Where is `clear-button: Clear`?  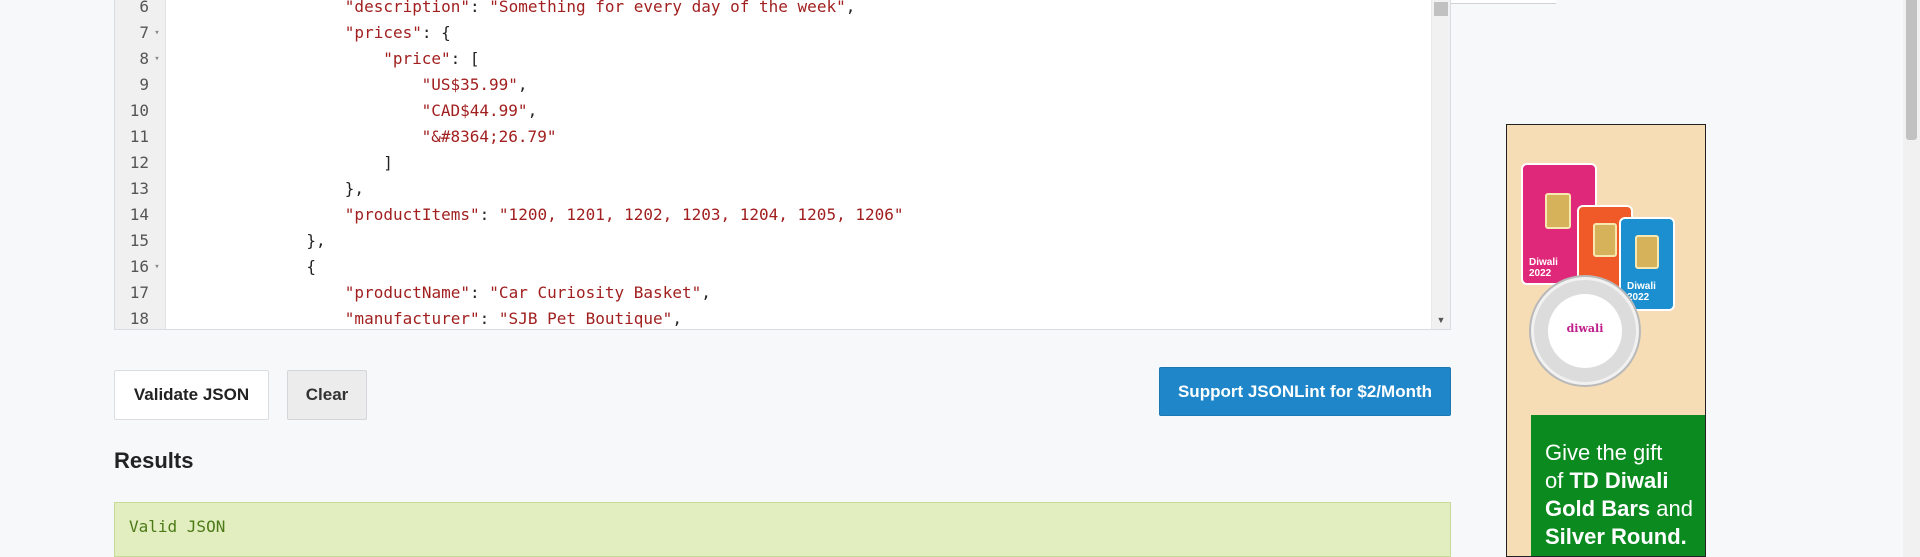
clear-button: Clear is located at coordinates (327, 395).